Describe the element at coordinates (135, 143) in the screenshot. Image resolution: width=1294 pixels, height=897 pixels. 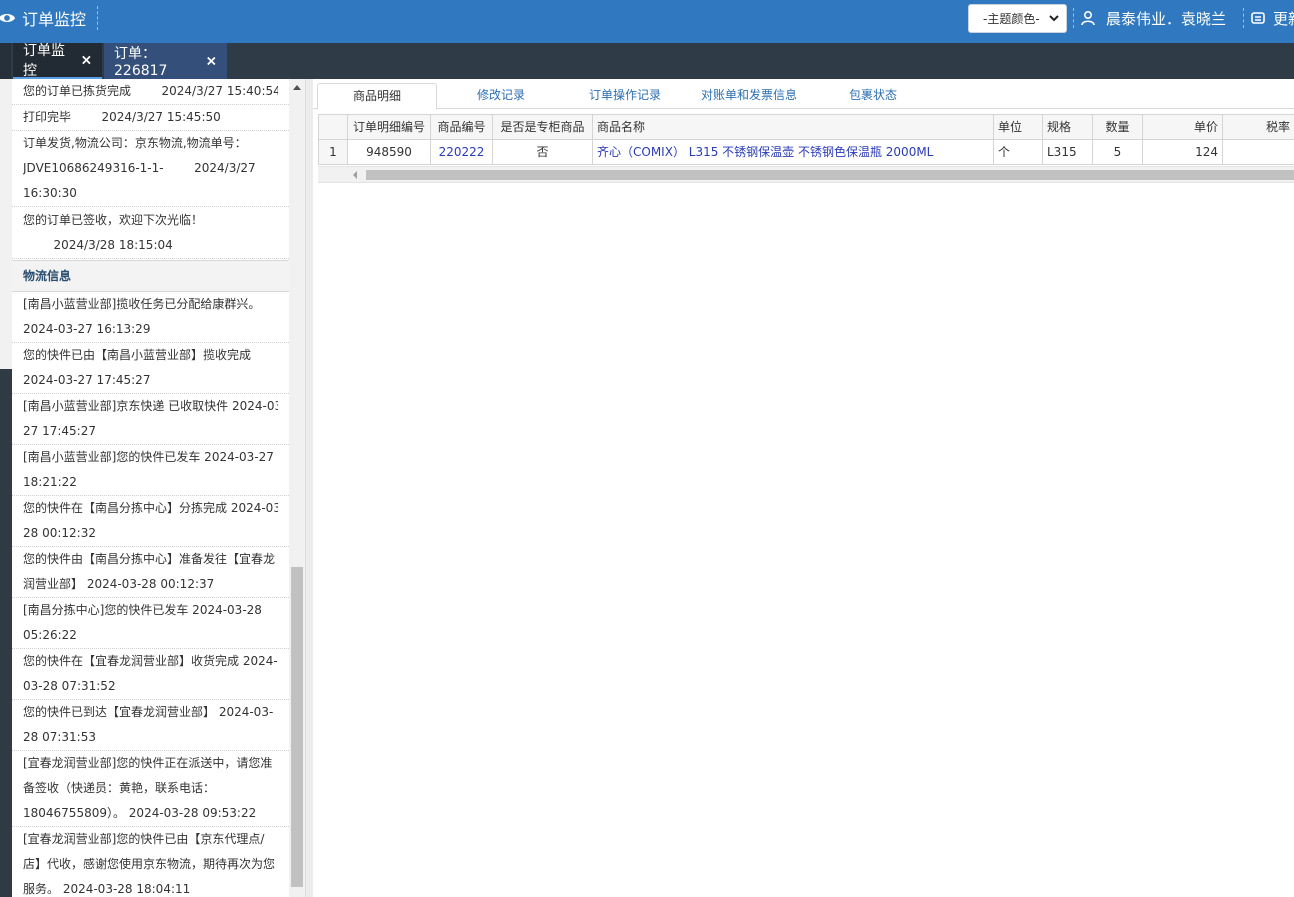
I see `status-text: 订单发货,物流公司：京东物流,物流单号：` at that location.